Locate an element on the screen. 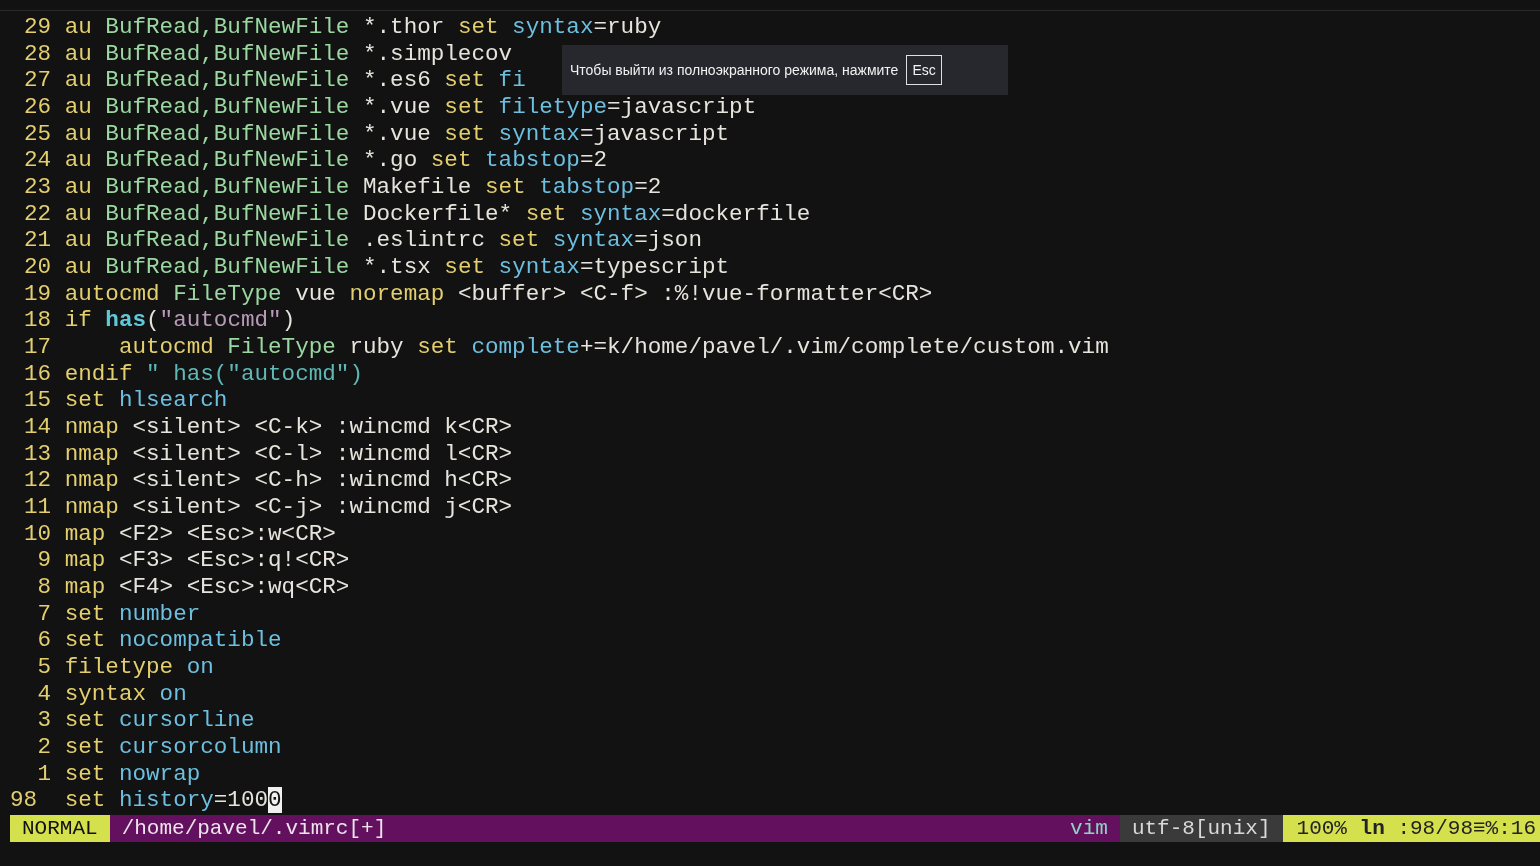  line-number: 23 is located at coordinates (38, 187).